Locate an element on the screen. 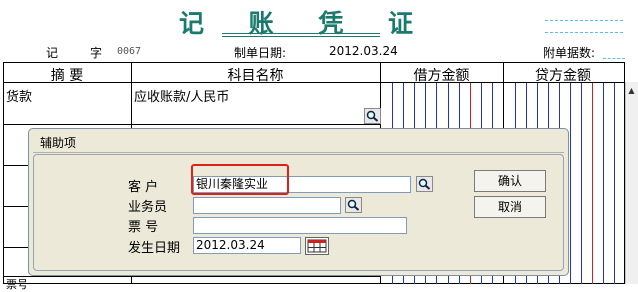 This screenshot has width=638, height=292. header-summary: 摘 要 is located at coordinates (67, 76).